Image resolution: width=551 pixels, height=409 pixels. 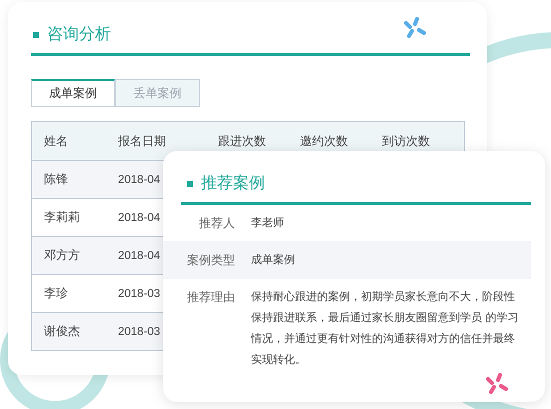 What do you see at coordinates (324, 141) in the screenshot?
I see `column-header: 邀约次数` at bounding box center [324, 141].